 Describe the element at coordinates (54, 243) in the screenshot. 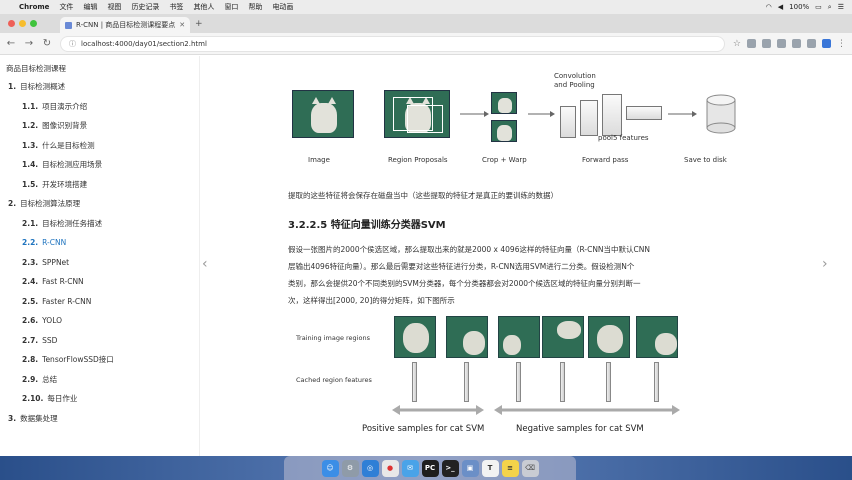

I see `sidebar-item-label: R-CNN` at that location.